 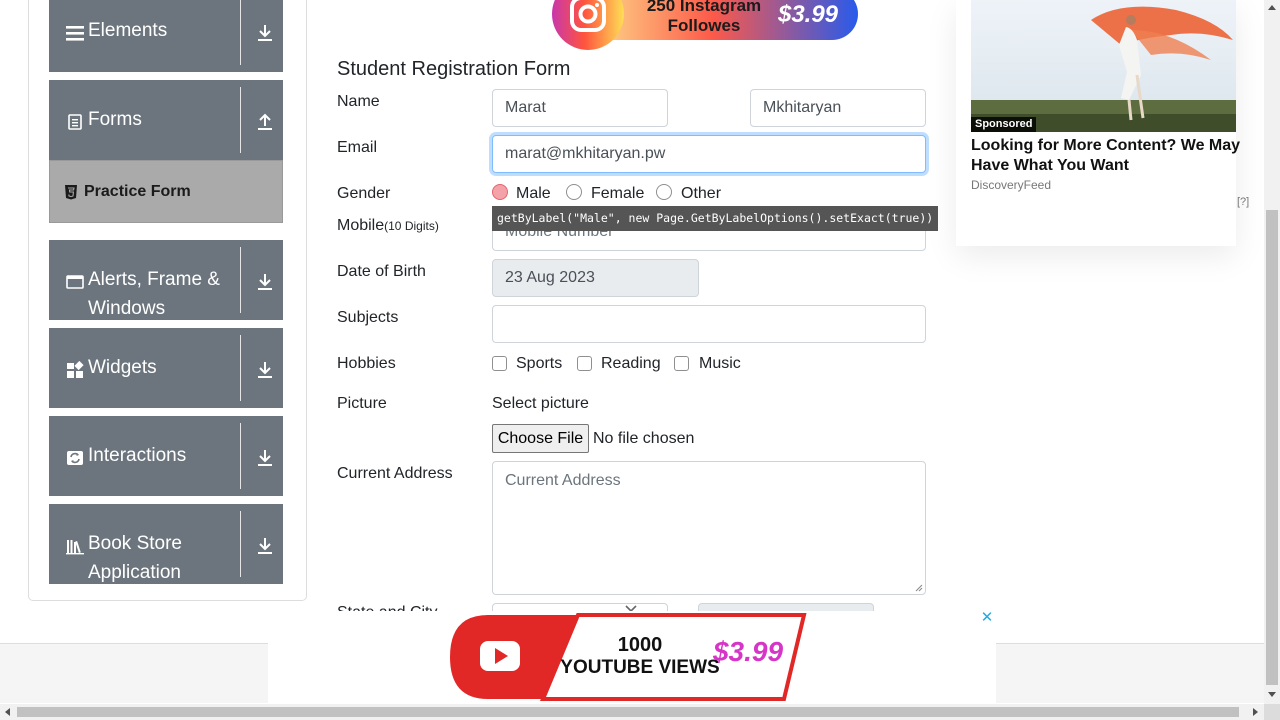 I want to click on subjects-label: Subjects, so click(x=368, y=317).